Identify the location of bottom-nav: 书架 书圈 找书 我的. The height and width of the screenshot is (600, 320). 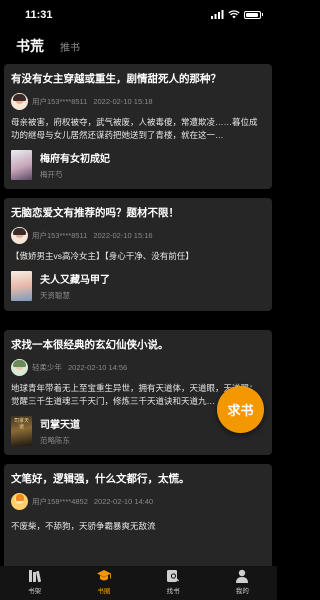
(138, 583).